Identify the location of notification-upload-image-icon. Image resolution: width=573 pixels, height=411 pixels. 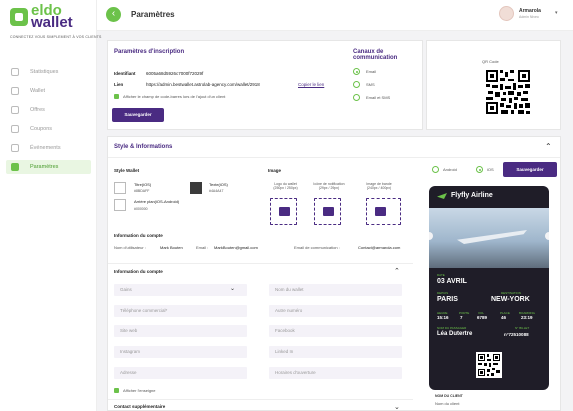
(327, 211).